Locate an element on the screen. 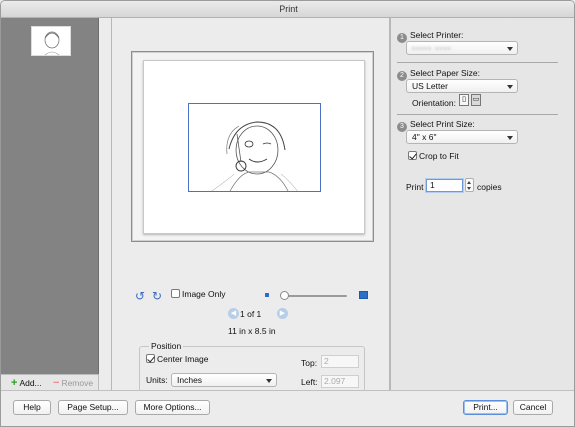  stepper-up-icon is located at coordinates (469, 182).